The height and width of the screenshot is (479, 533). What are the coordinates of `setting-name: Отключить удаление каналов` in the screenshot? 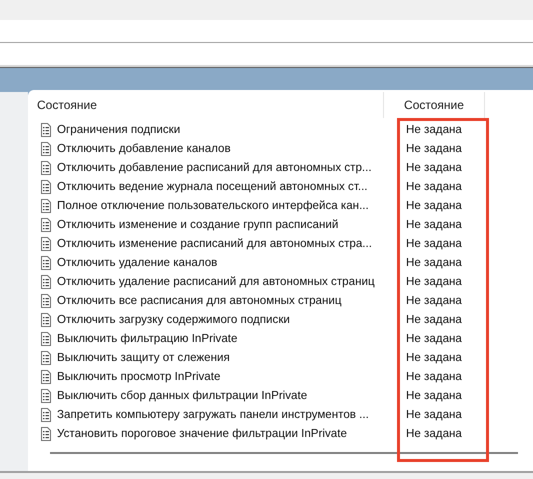 It's located at (137, 262).